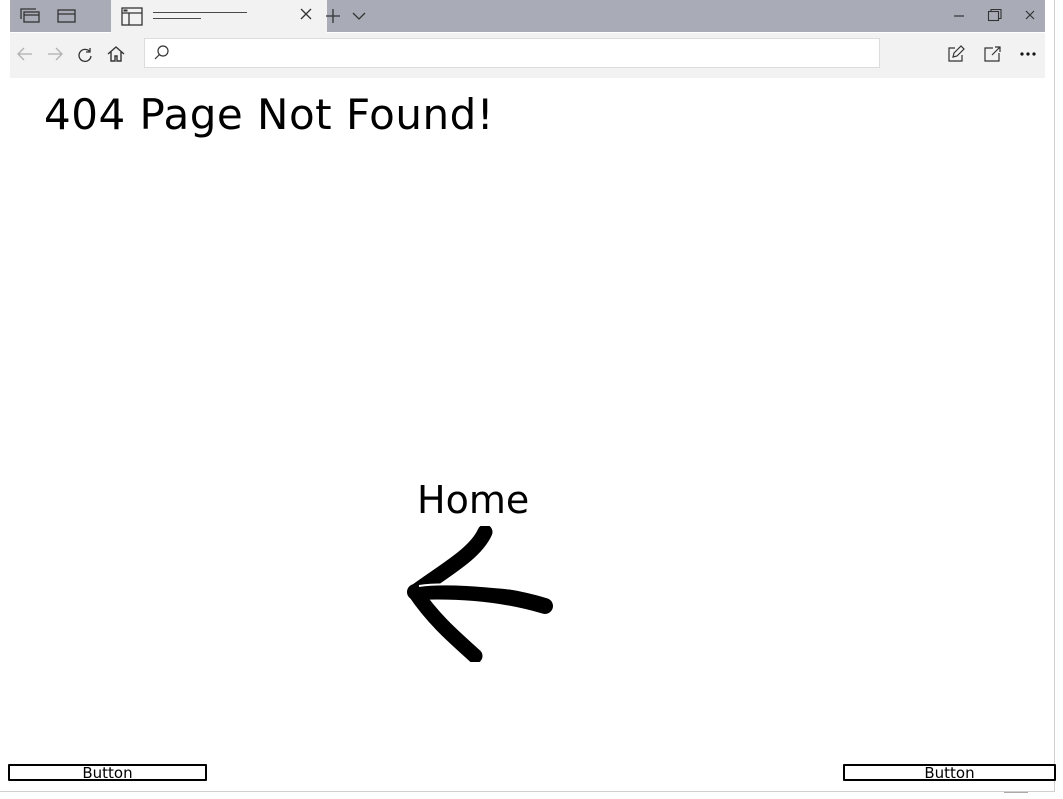 The image size is (1063, 799). Describe the element at coordinates (85, 55) in the screenshot. I see `refresh-icon` at that location.